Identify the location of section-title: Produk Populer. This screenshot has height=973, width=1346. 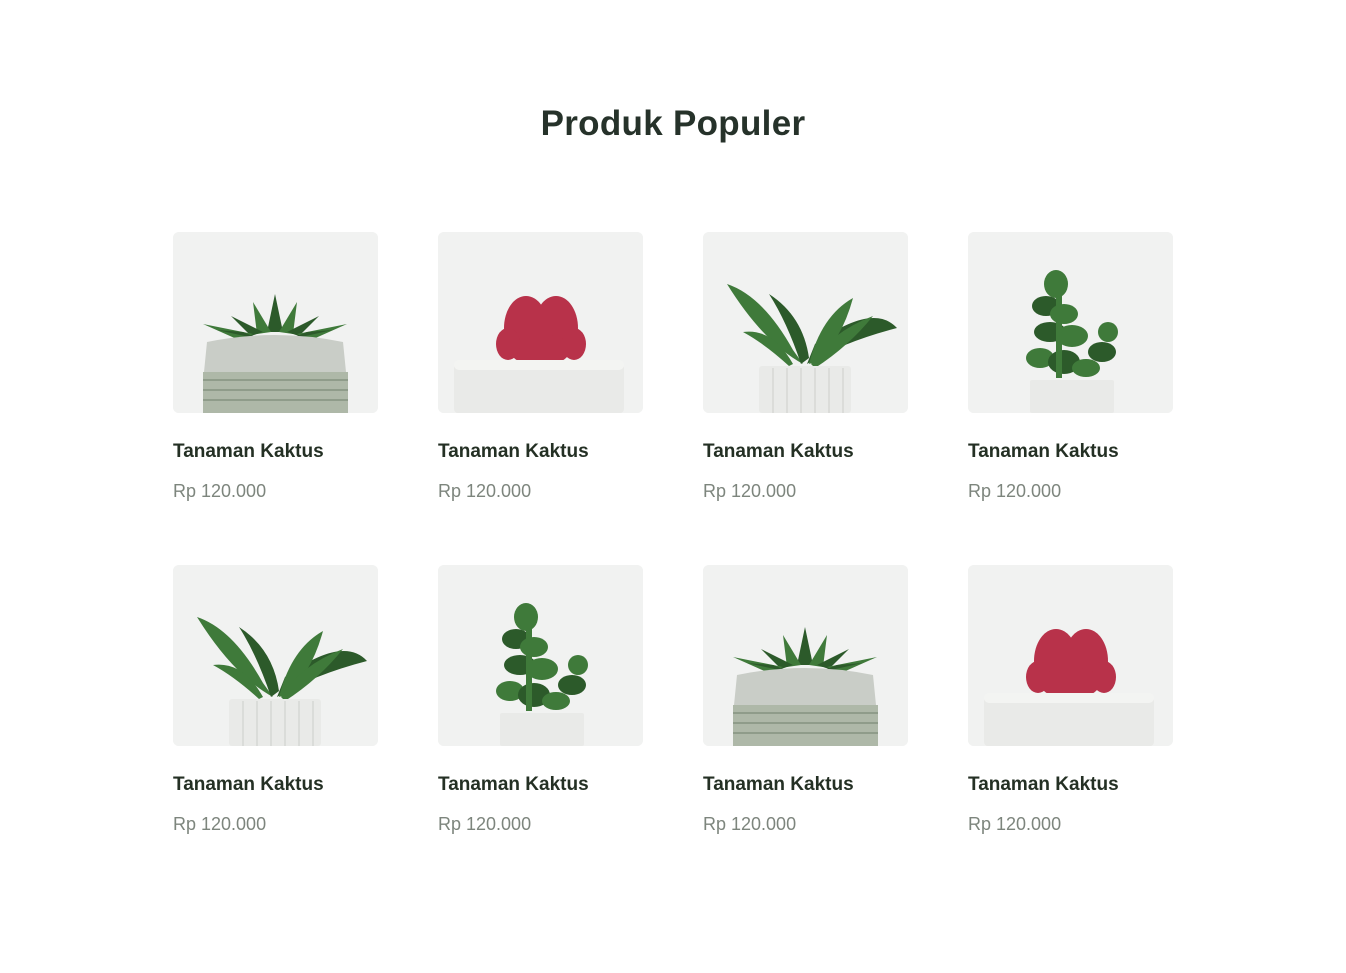
(673, 123).